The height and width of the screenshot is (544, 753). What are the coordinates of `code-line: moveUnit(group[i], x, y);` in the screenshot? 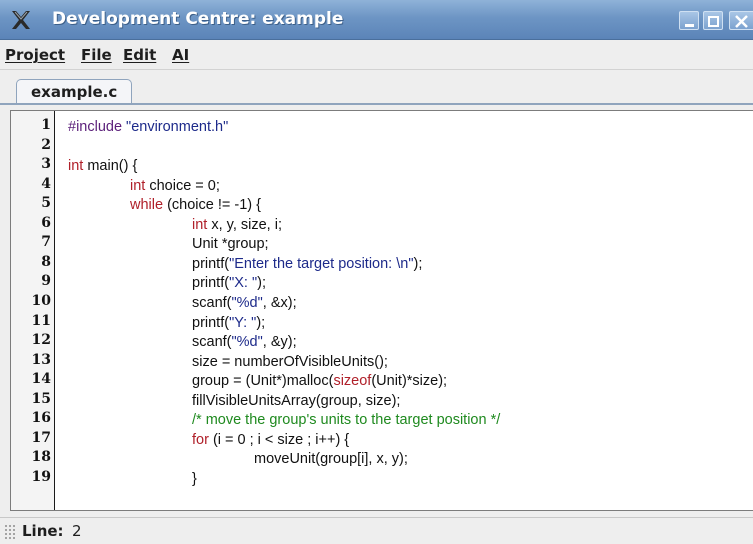 It's located at (331, 459).